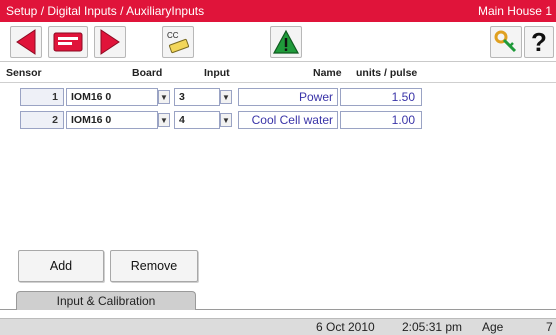  I want to click on ticket-button, so click(68, 42).